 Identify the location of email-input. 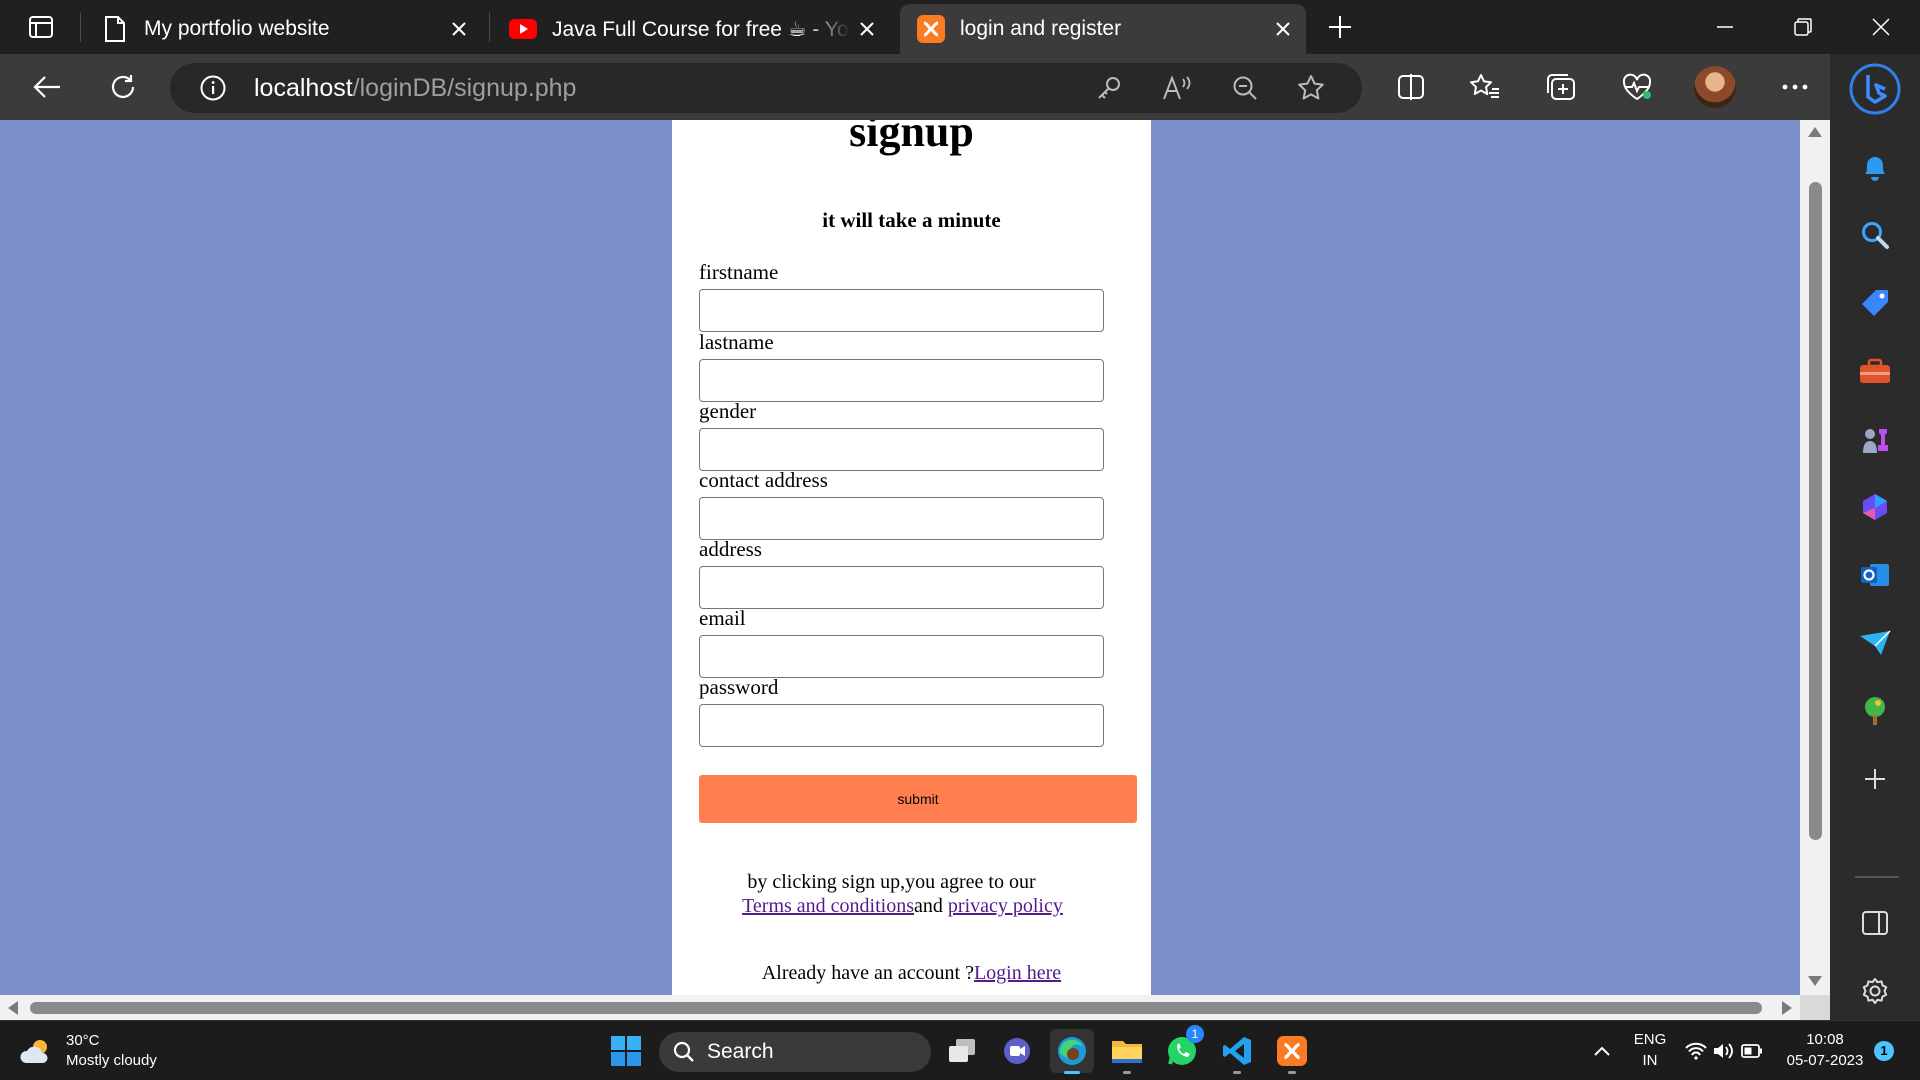
(901, 656).